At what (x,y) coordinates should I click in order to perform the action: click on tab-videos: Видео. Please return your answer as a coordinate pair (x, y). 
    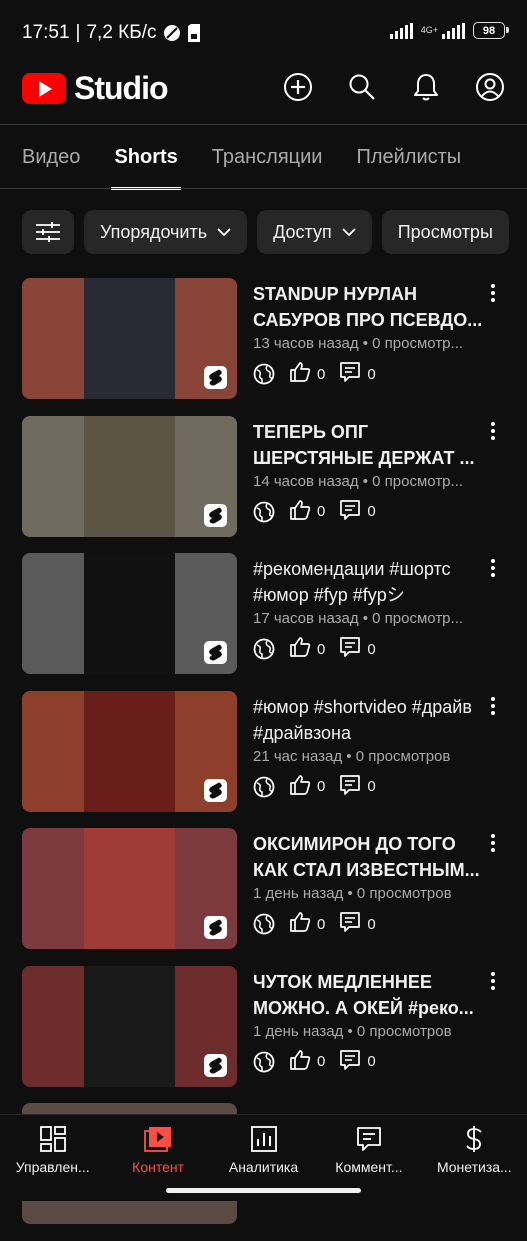
    Looking at the image, I should click on (51, 157).